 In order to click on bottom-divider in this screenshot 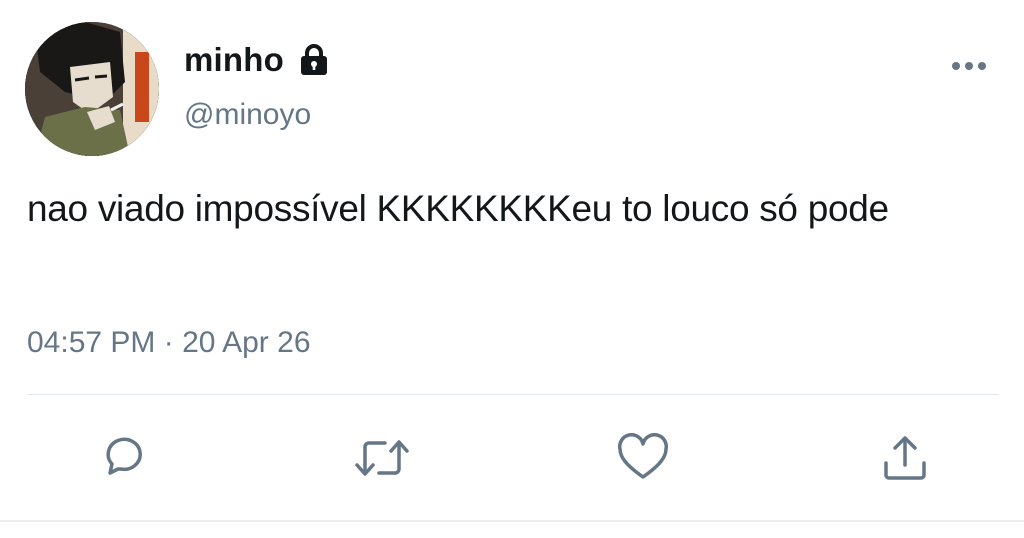, I will do `click(512, 521)`.